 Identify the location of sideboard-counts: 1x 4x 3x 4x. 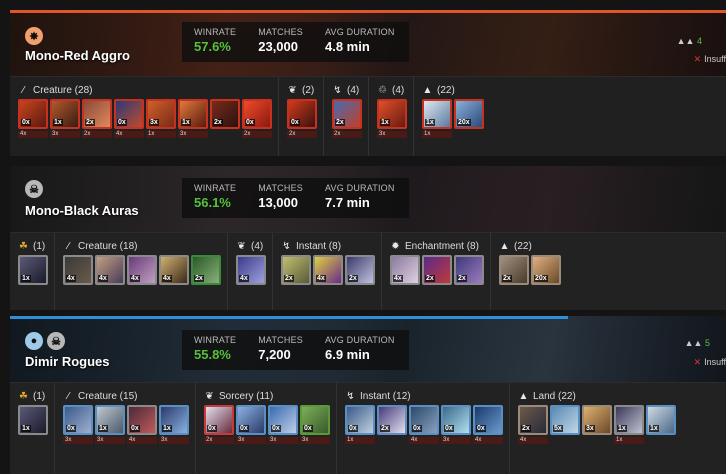
(424, 440).